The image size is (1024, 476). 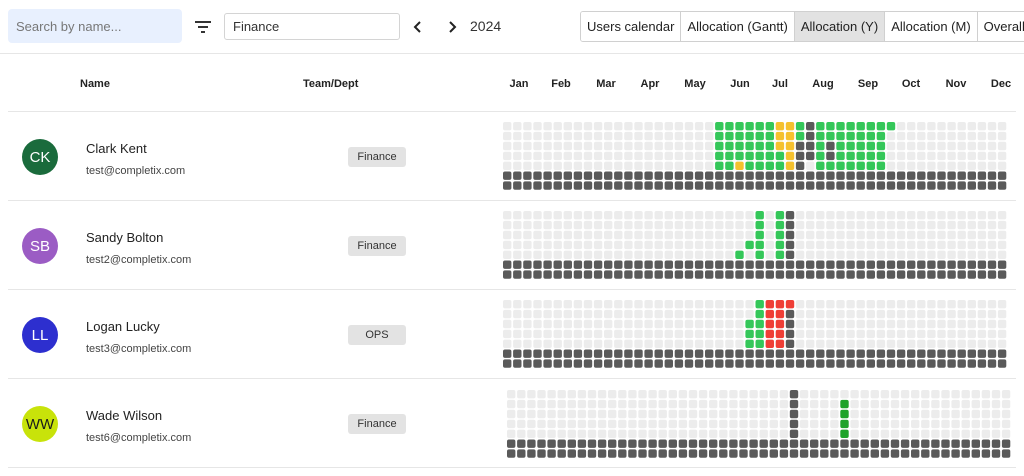 What do you see at coordinates (695, 84) in the screenshot?
I see `month-label: May` at bounding box center [695, 84].